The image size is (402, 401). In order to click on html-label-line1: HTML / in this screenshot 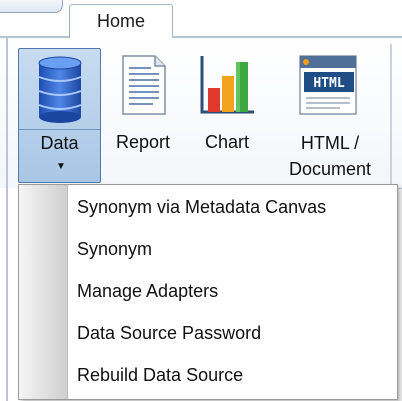, I will do `click(330, 143)`.